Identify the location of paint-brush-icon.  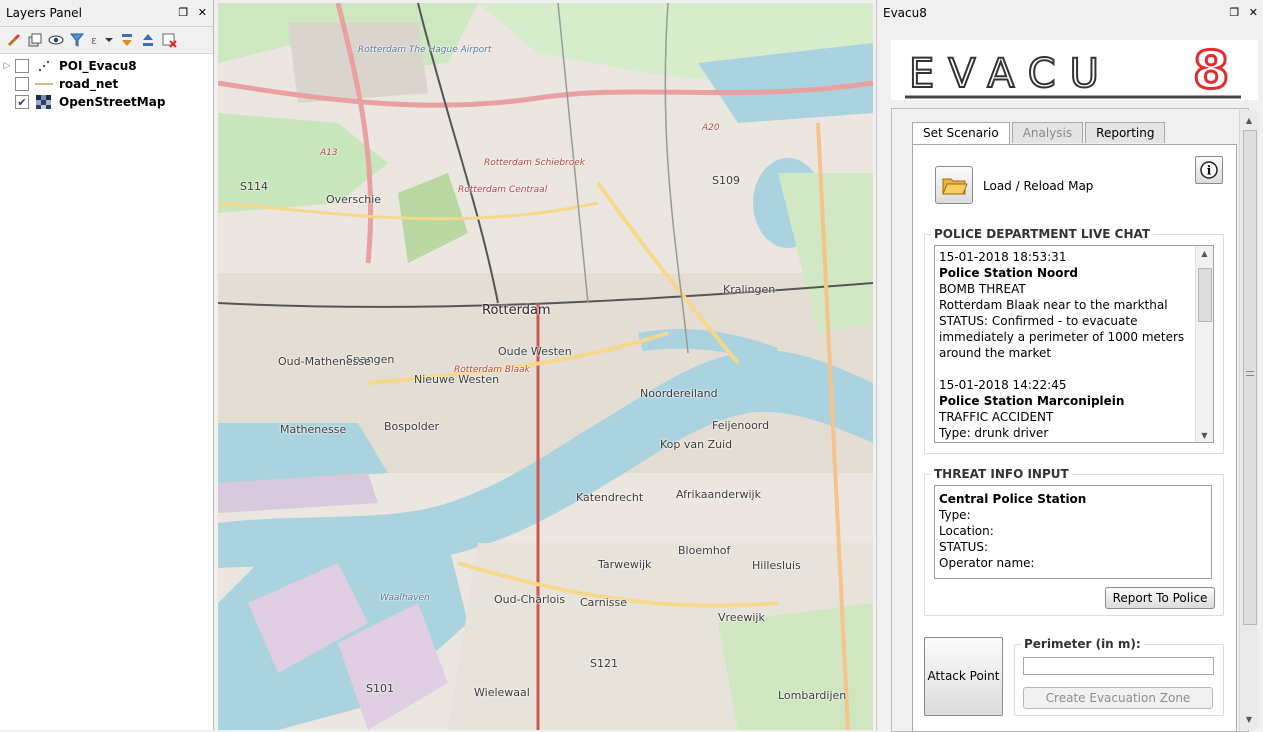
(14, 40).